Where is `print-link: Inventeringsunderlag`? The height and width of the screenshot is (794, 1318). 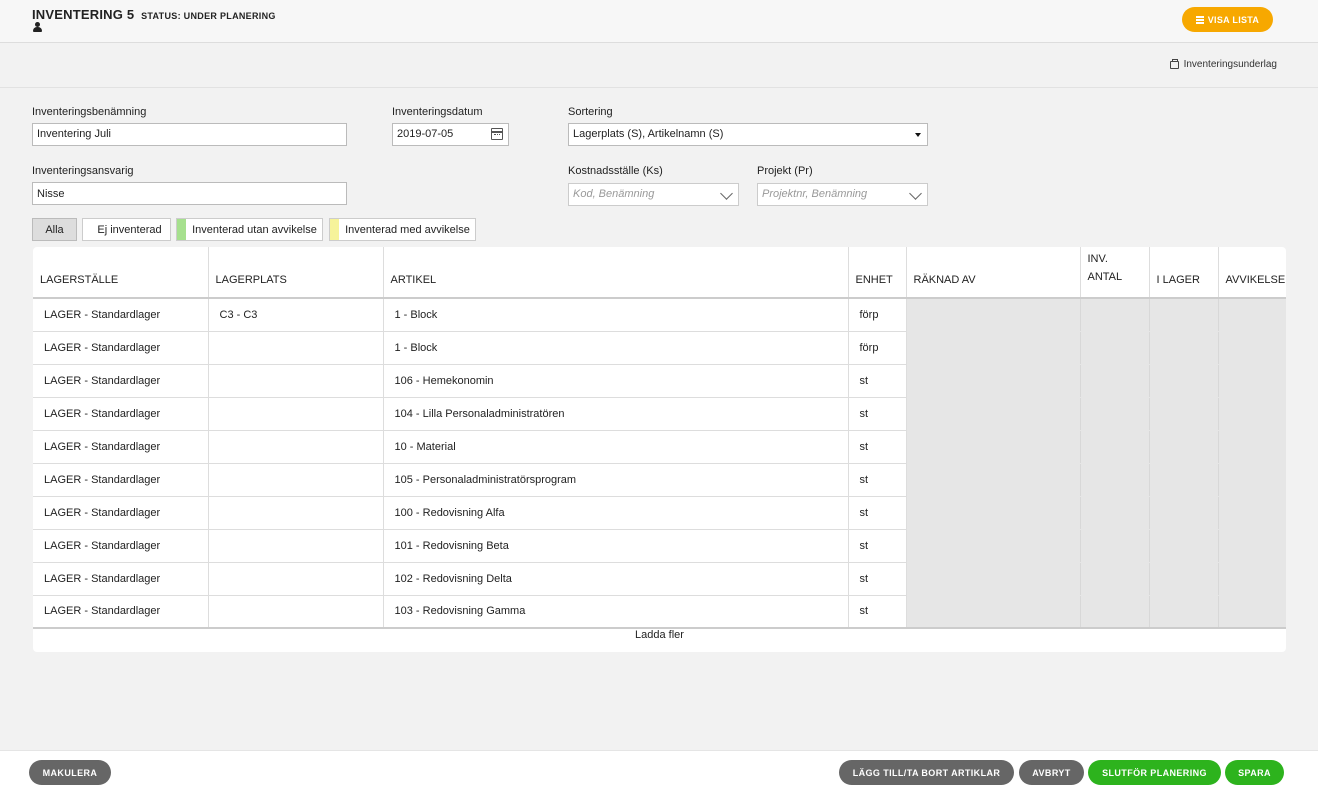 print-link: Inventeringsunderlag is located at coordinates (1223, 64).